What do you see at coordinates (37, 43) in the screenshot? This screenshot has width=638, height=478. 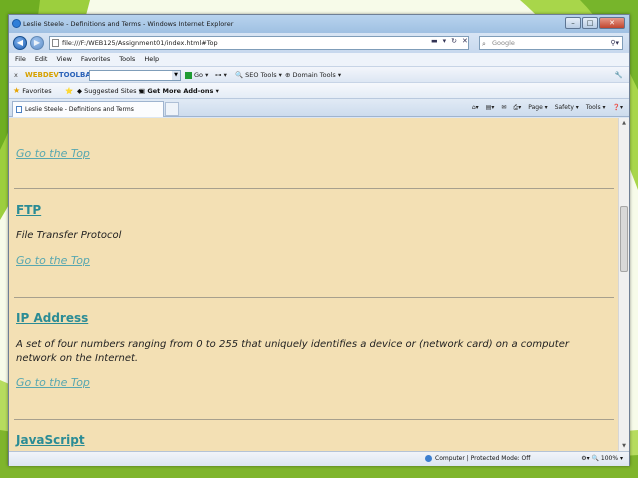 I see `forward-arrow-icon: ▶` at bounding box center [37, 43].